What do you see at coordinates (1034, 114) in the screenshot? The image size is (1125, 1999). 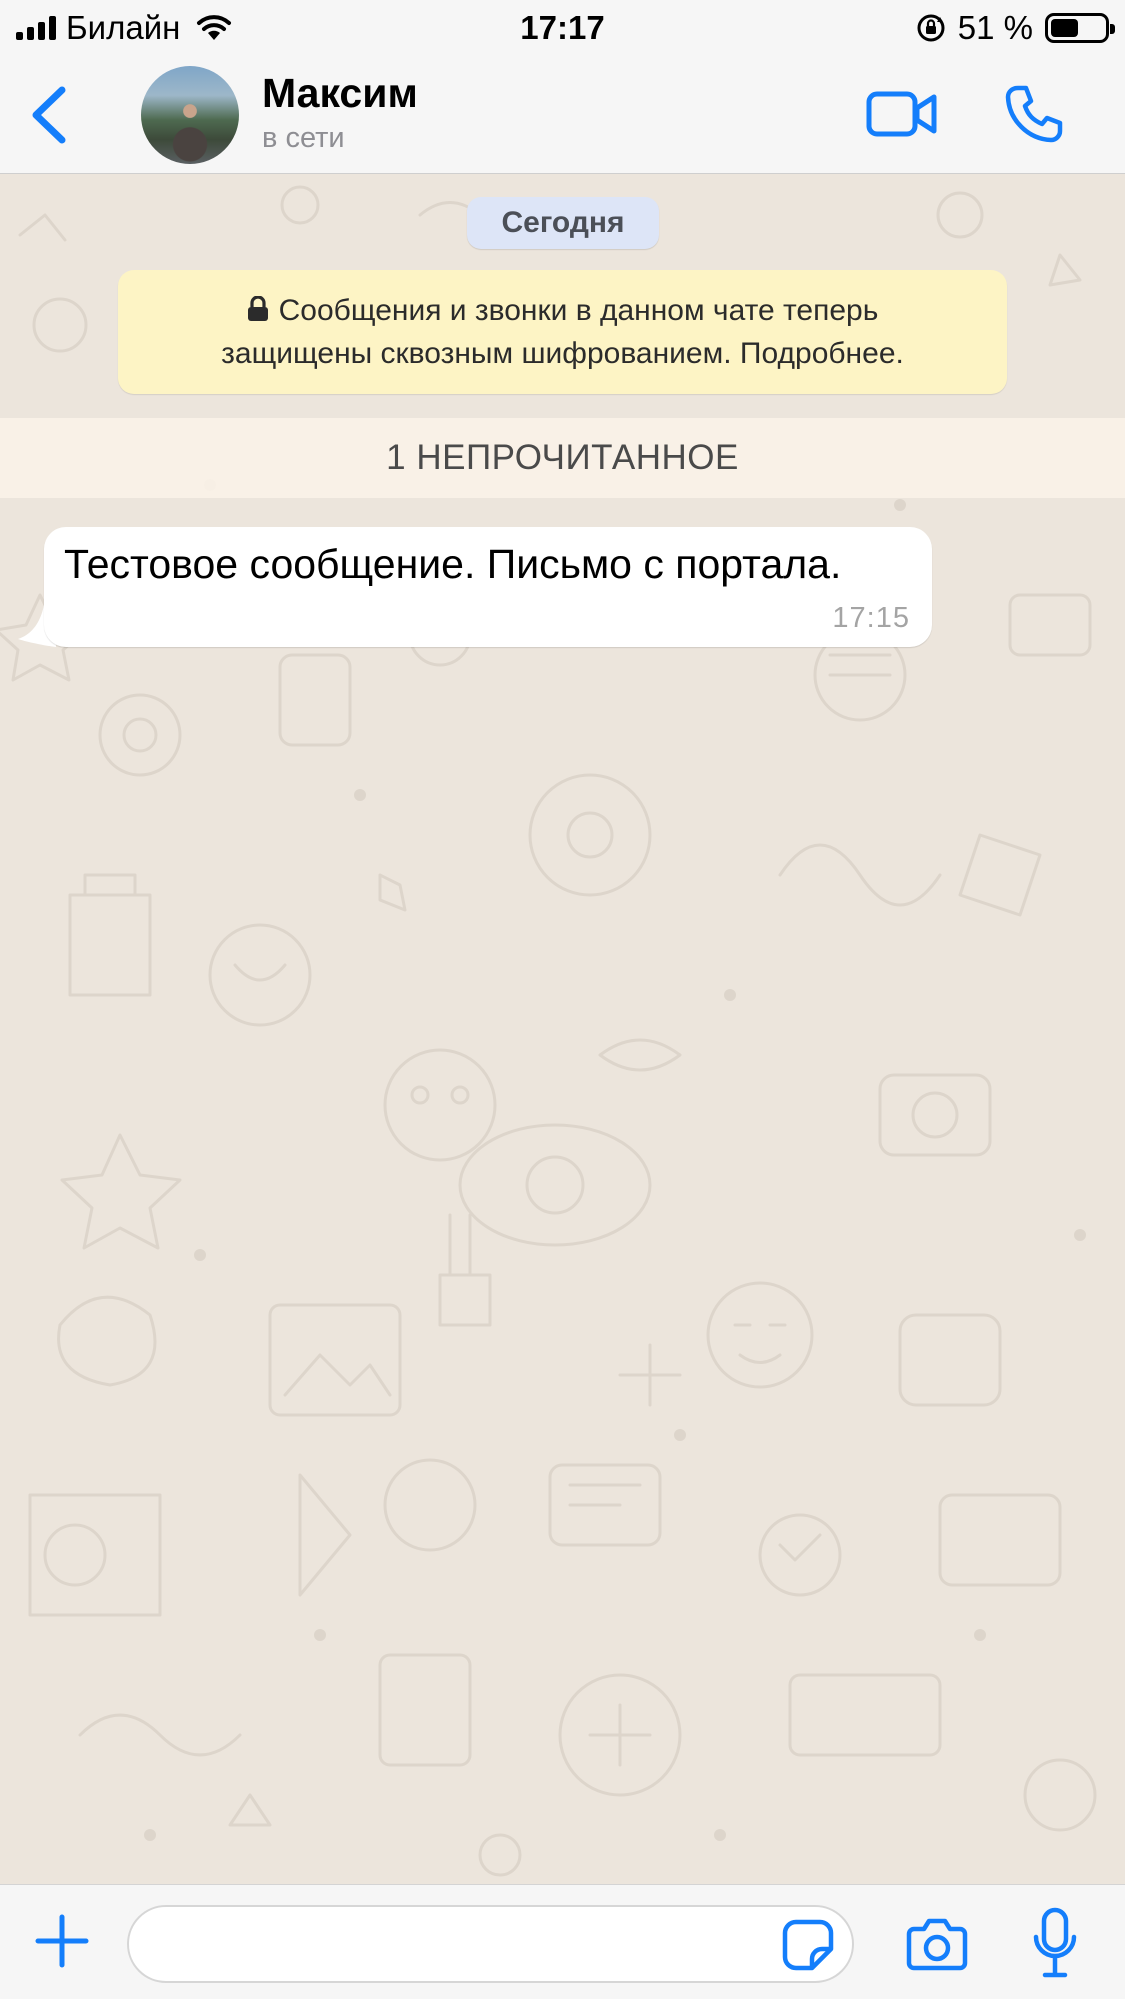 I see `phone-icon` at bounding box center [1034, 114].